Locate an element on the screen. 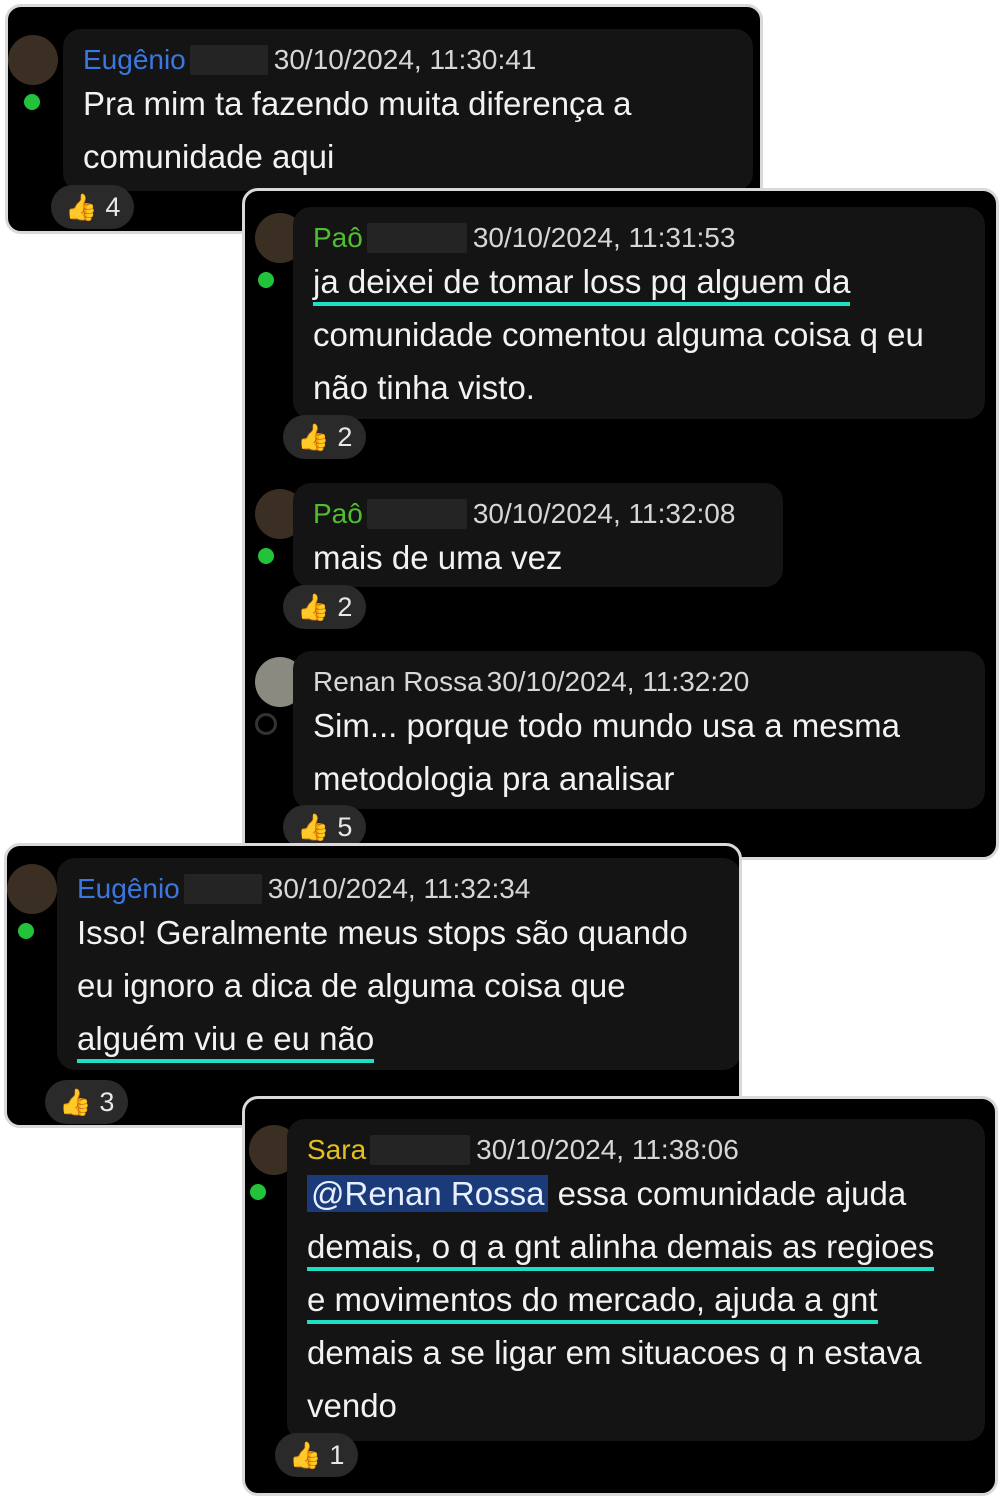  timestamp: 30/10/2024, 11:30:41 is located at coordinates (405, 59).